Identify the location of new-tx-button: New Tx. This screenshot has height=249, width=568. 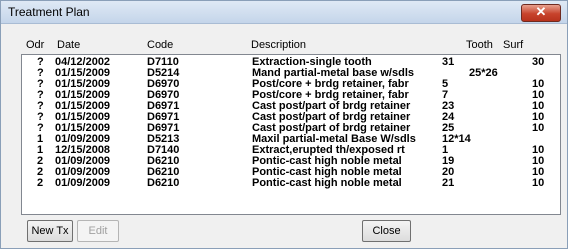
(50, 231).